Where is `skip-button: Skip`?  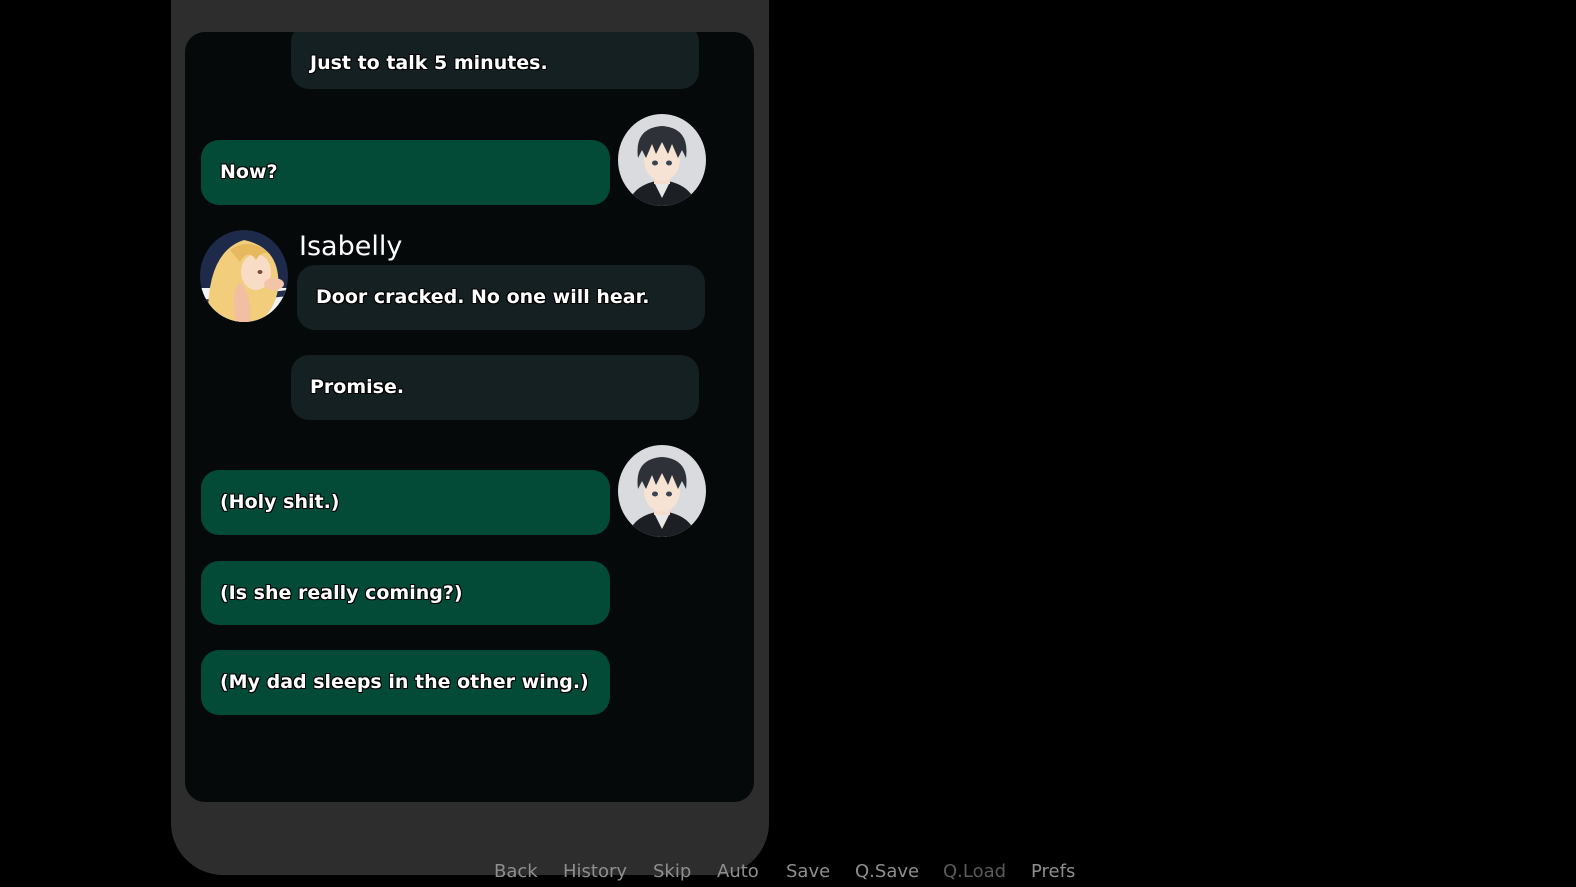 skip-button: Skip is located at coordinates (672, 871).